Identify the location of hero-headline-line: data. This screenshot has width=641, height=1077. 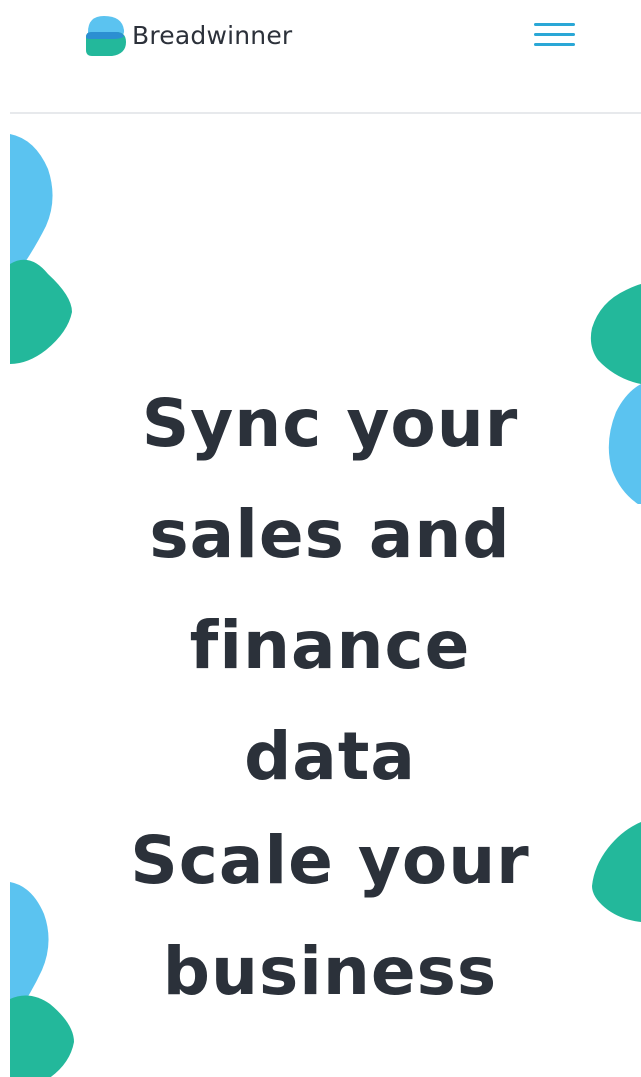
(330, 756).